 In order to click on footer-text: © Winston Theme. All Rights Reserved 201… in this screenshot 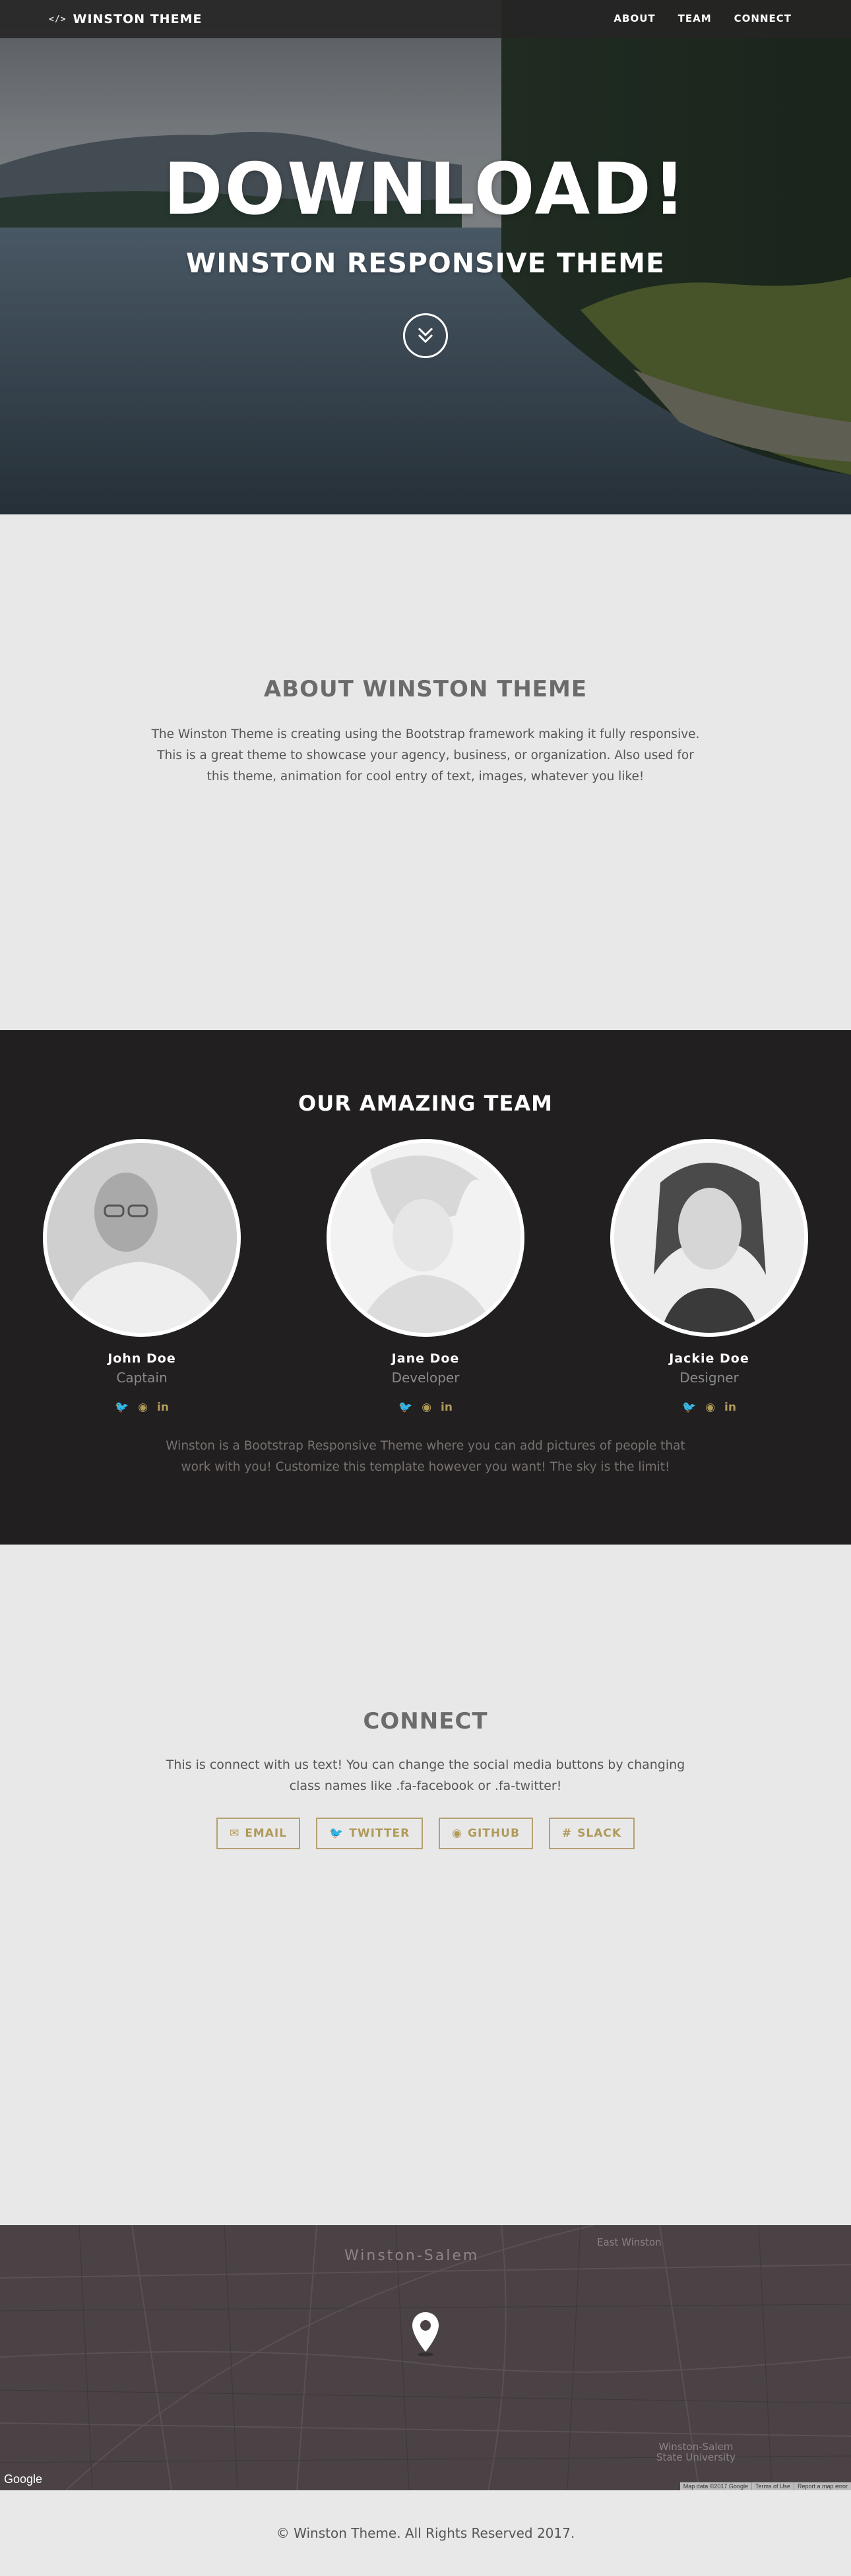, I will do `click(425, 2533)`.